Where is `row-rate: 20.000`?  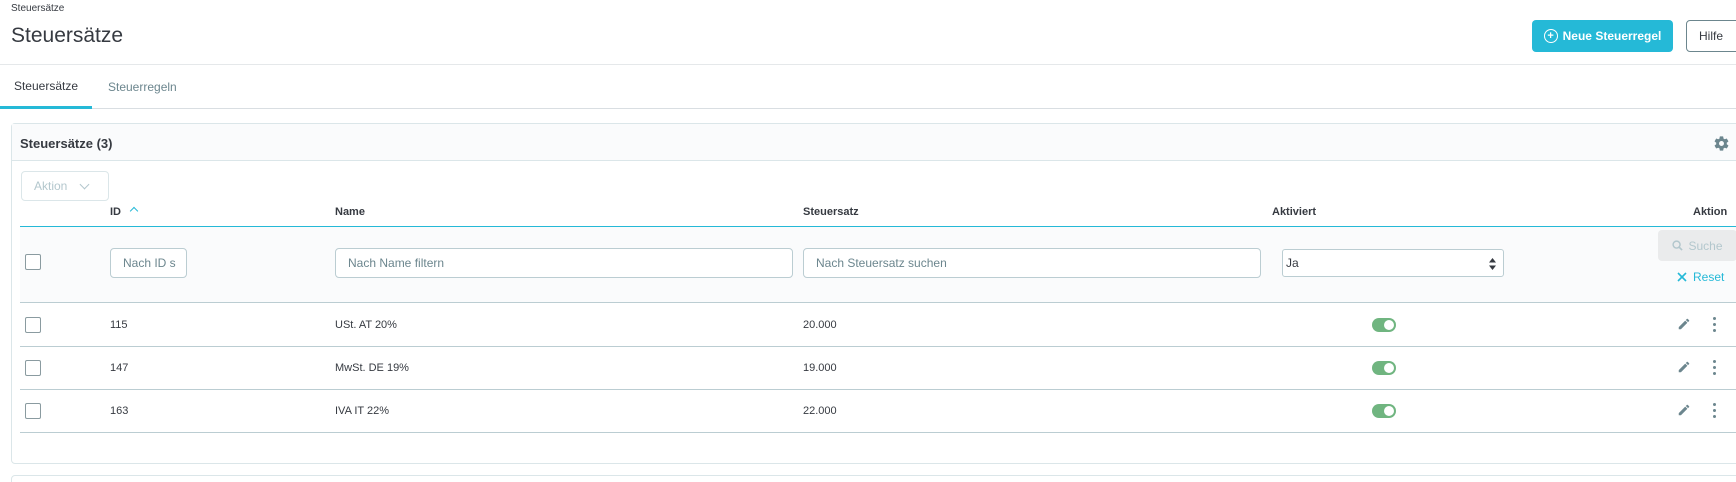 row-rate: 20.000 is located at coordinates (820, 325).